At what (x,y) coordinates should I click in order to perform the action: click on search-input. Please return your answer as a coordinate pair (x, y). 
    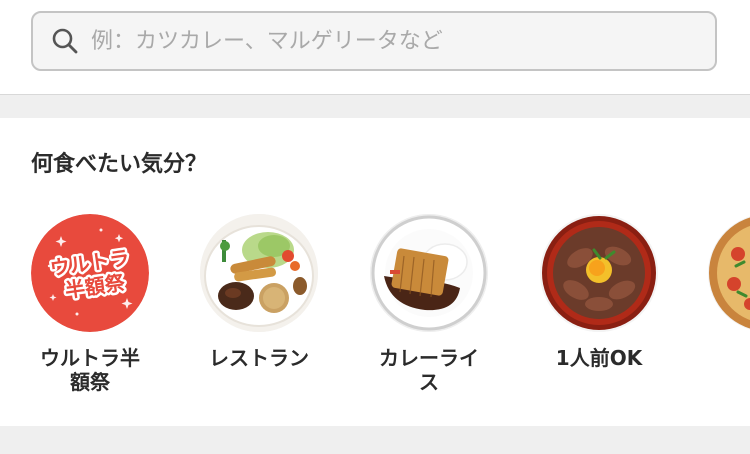
    Looking at the image, I should click on (391, 41).